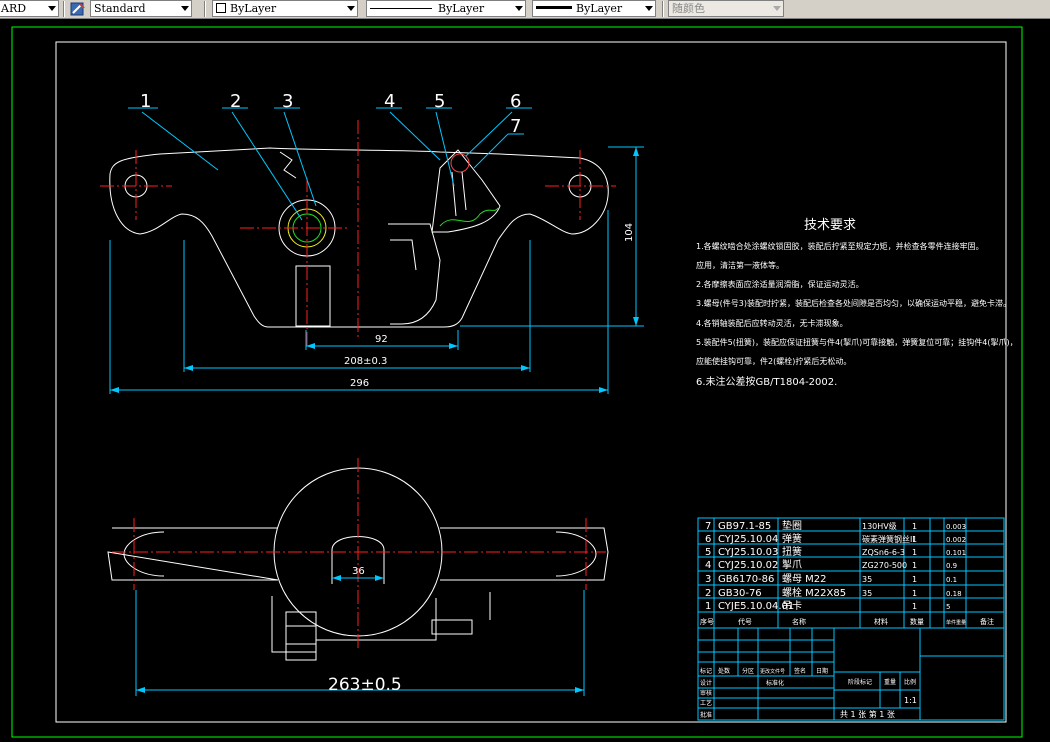 The width and height of the screenshot is (1050, 742). I want to click on latch-inner, so click(403, 255).